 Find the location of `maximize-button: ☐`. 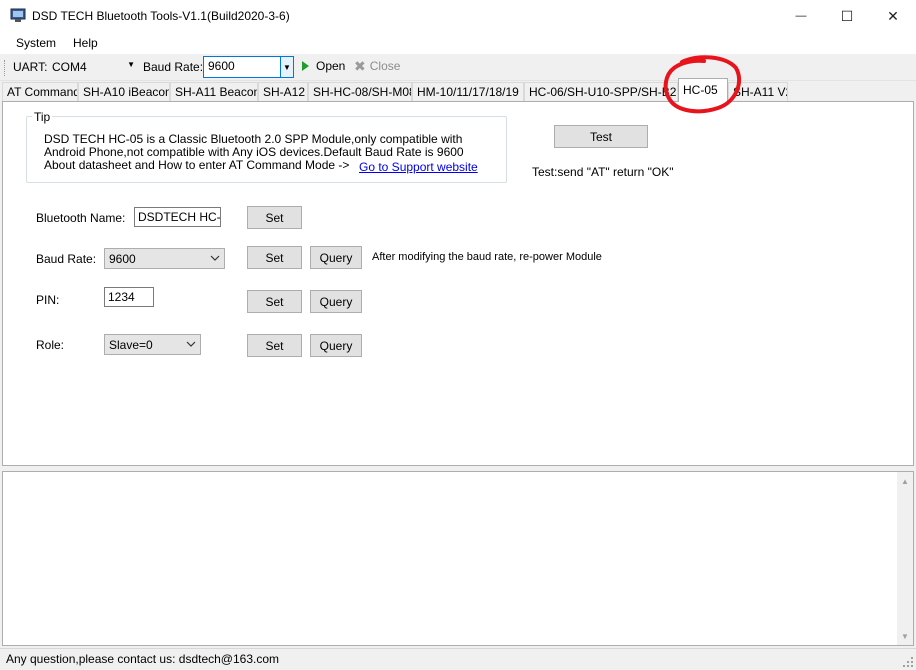

maximize-button: ☐ is located at coordinates (847, 16).